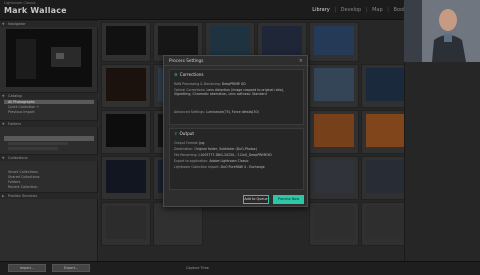 This screenshot has height=275, width=480. Describe the element at coordinates (49, 123) in the screenshot. I see `folders-header: ▼ Folders` at that location.